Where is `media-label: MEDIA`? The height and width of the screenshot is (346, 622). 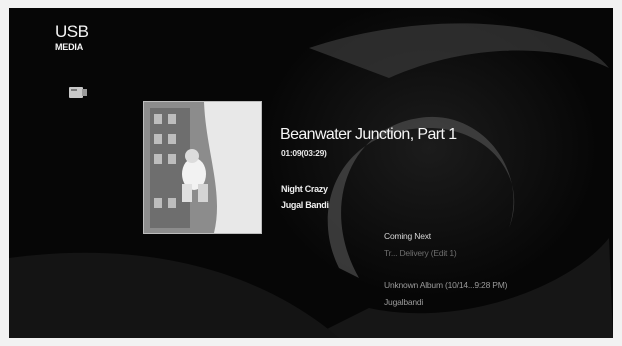
media-label: MEDIA is located at coordinates (69, 47).